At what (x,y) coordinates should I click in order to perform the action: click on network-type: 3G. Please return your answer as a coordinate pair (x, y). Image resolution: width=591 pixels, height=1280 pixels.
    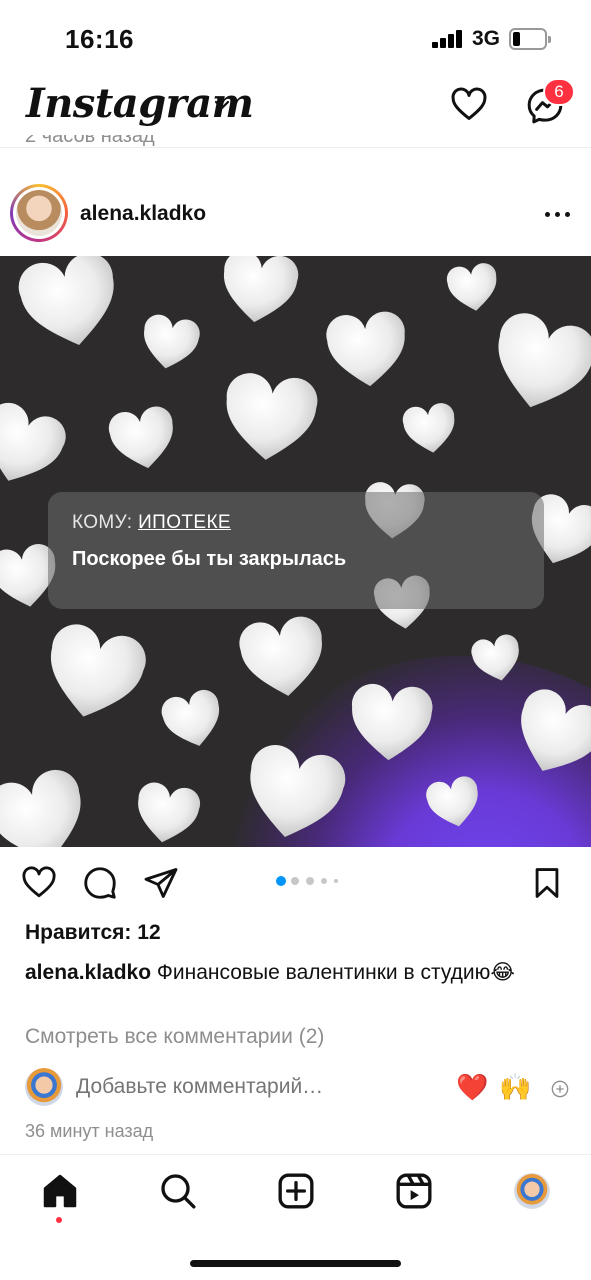
    Looking at the image, I should click on (486, 38).